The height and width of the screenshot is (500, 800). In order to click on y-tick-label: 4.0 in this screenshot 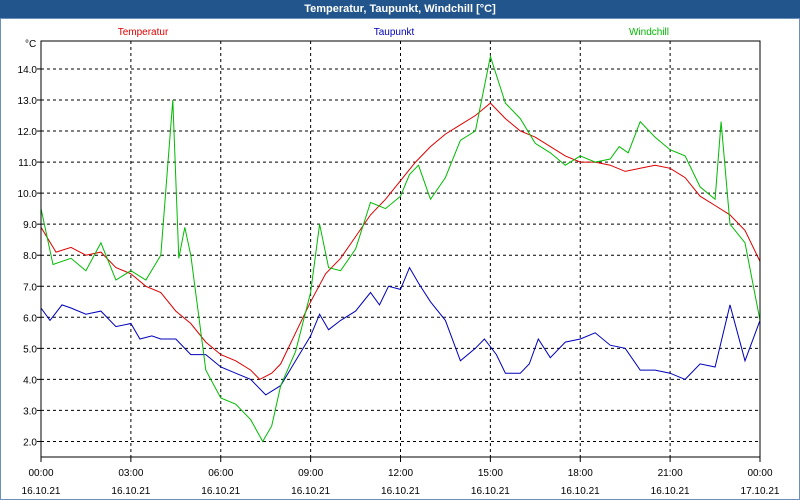, I will do `click(30, 380)`.